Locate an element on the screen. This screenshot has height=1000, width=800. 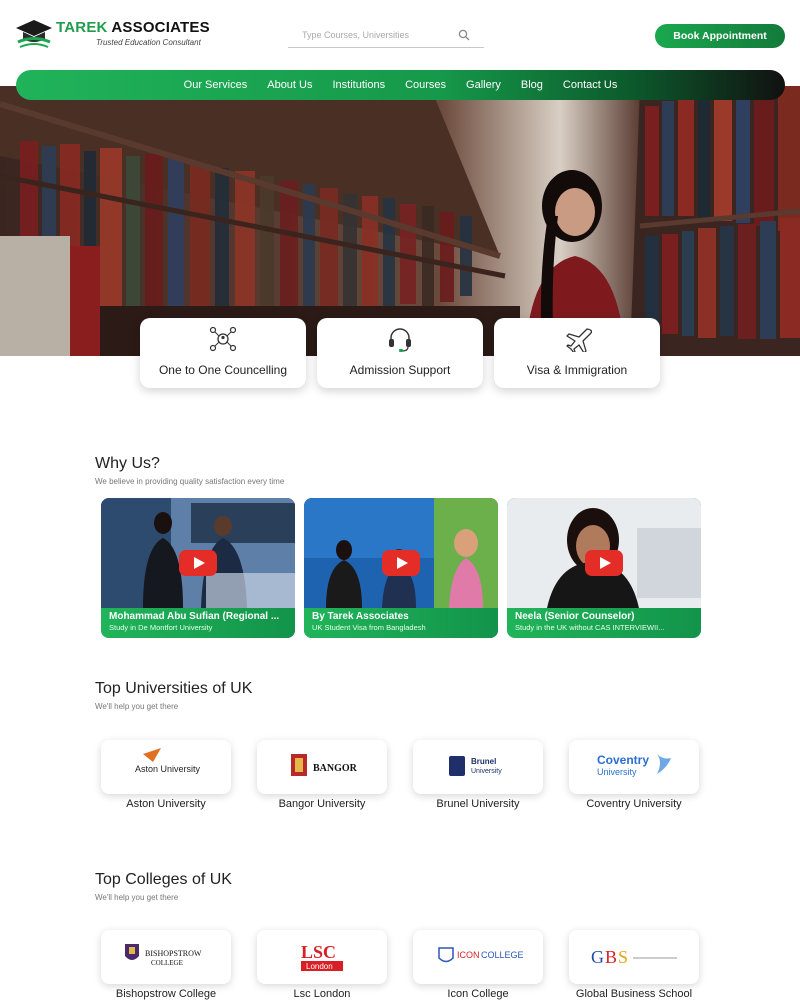
university-name: Brunel University is located at coordinates (478, 804).